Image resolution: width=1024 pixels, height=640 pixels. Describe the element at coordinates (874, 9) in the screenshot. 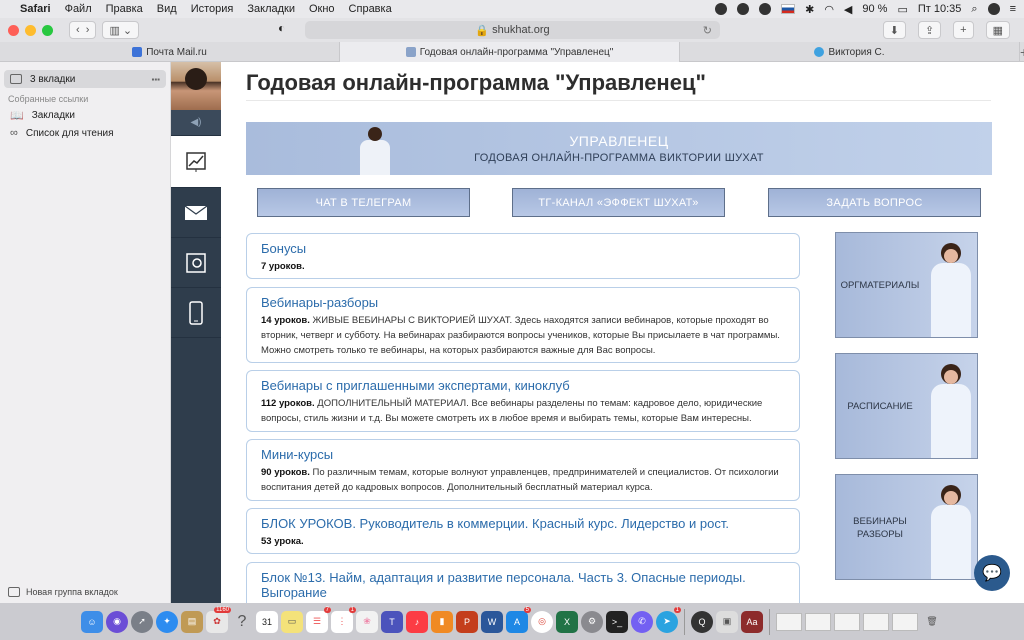

I see `battery-percent: 90 %` at that location.